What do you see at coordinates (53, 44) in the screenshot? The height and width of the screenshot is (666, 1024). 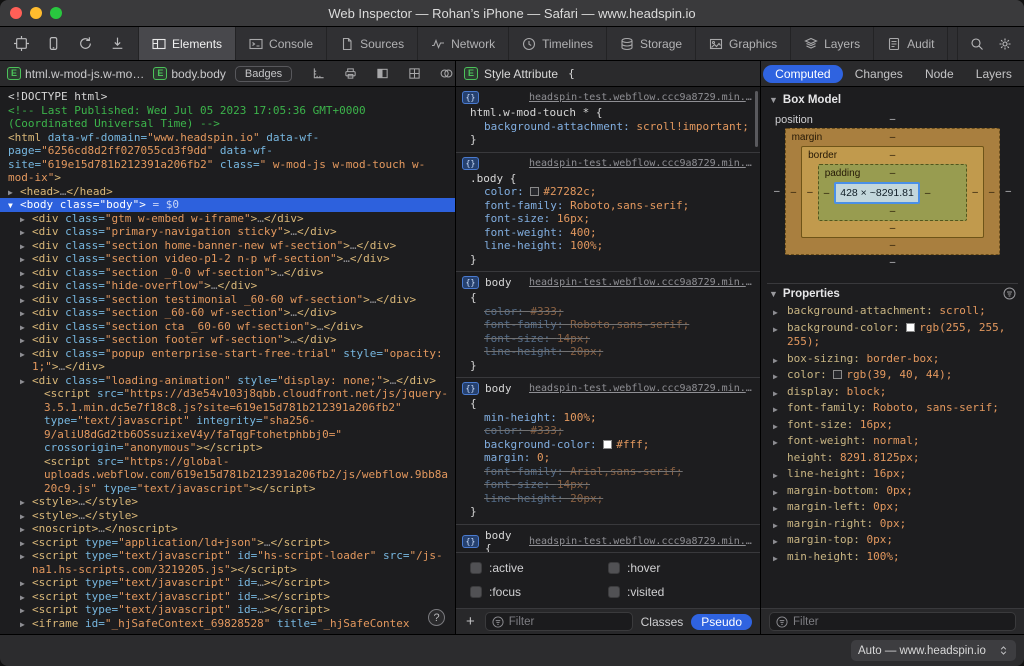 I see `device-button` at bounding box center [53, 44].